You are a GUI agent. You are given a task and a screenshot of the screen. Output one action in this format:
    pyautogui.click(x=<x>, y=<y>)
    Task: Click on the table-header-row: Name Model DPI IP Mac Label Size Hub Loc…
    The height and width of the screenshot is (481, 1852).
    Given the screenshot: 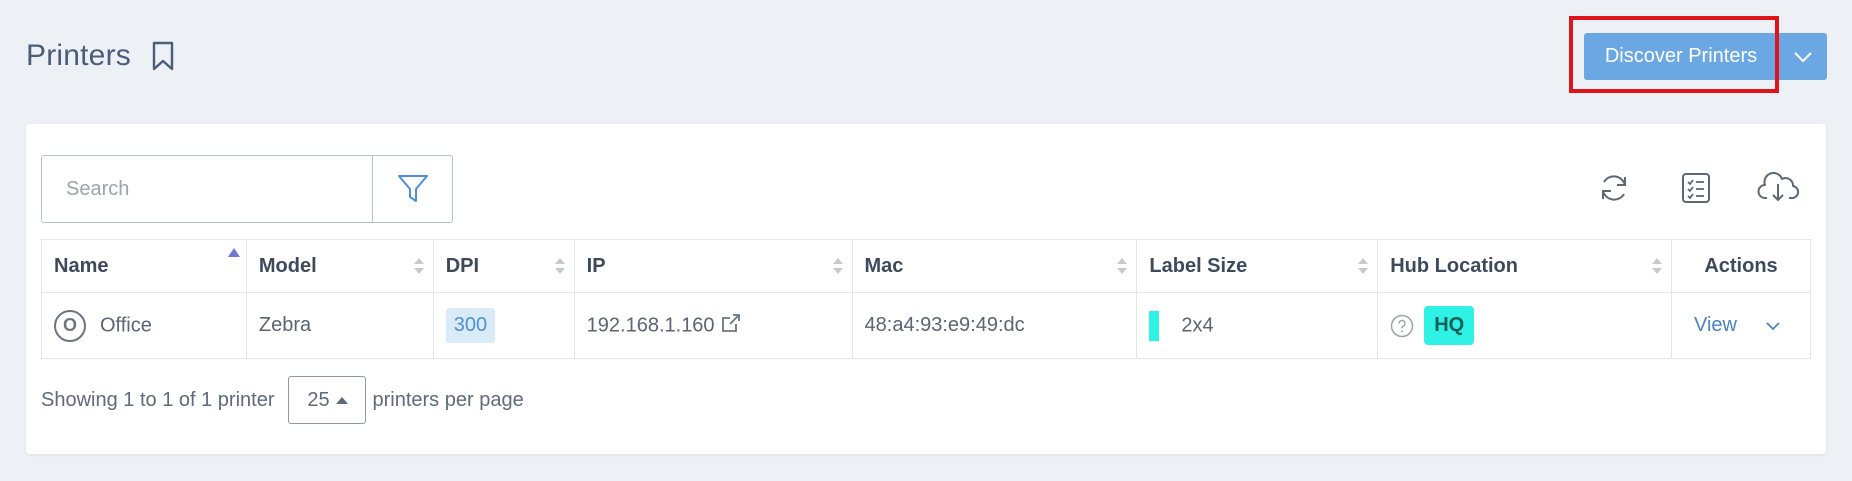 What is the action you would take?
    pyautogui.click(x=926, y=266)
    